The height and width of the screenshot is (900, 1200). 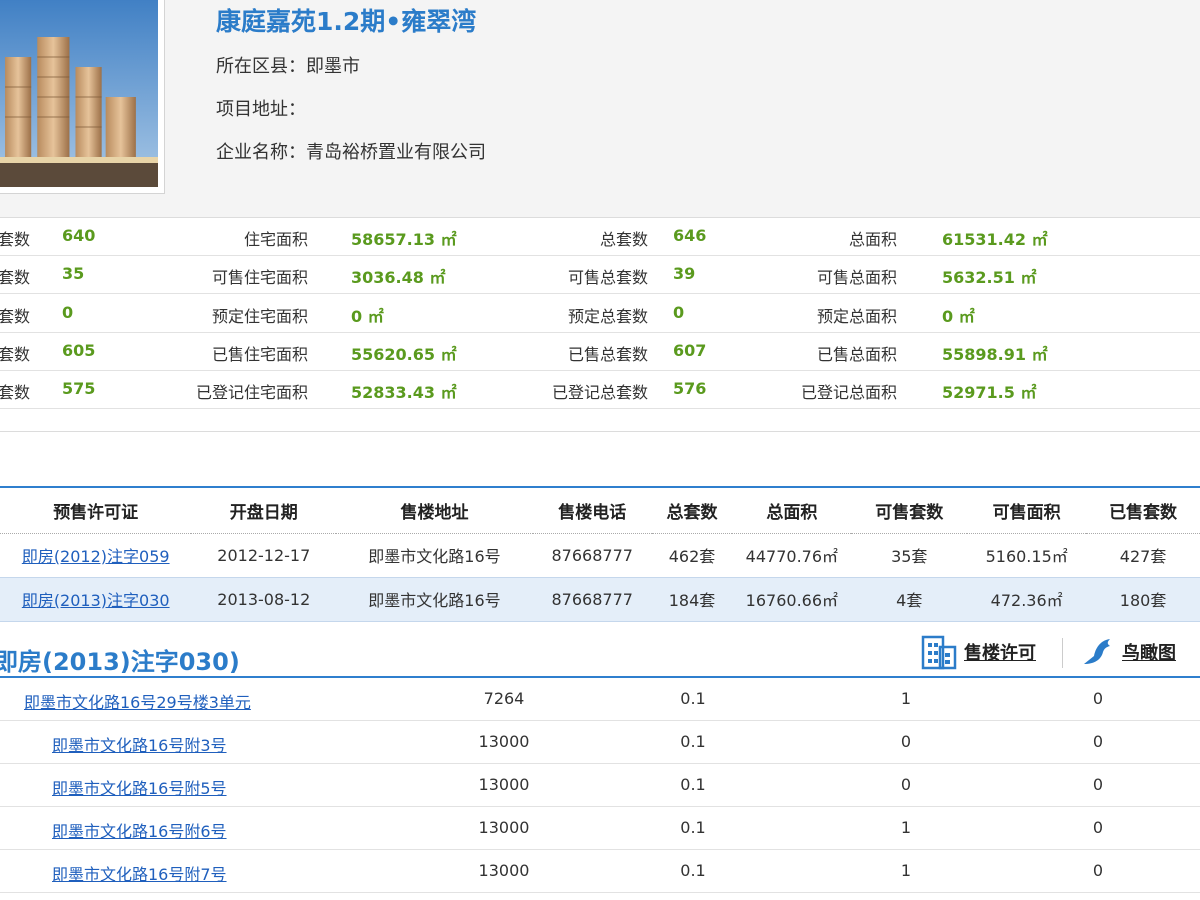 I want to click on building-value-2: 0.1, so click(x=693, y=827).